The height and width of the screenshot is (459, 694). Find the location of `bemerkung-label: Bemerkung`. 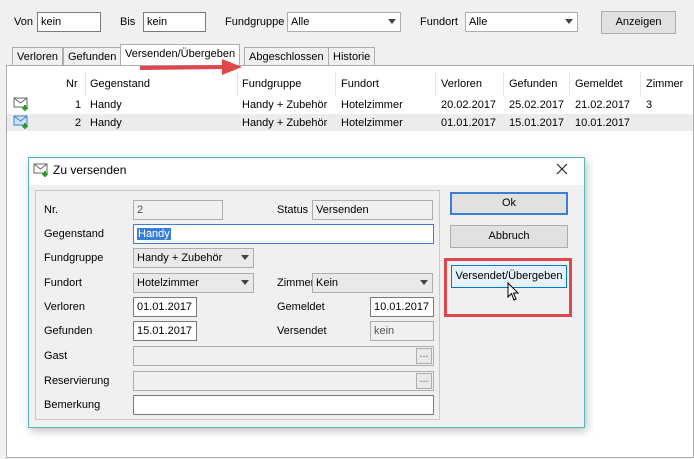

bemerkung-label: Bemerkung is located at coordinates (72, 405).